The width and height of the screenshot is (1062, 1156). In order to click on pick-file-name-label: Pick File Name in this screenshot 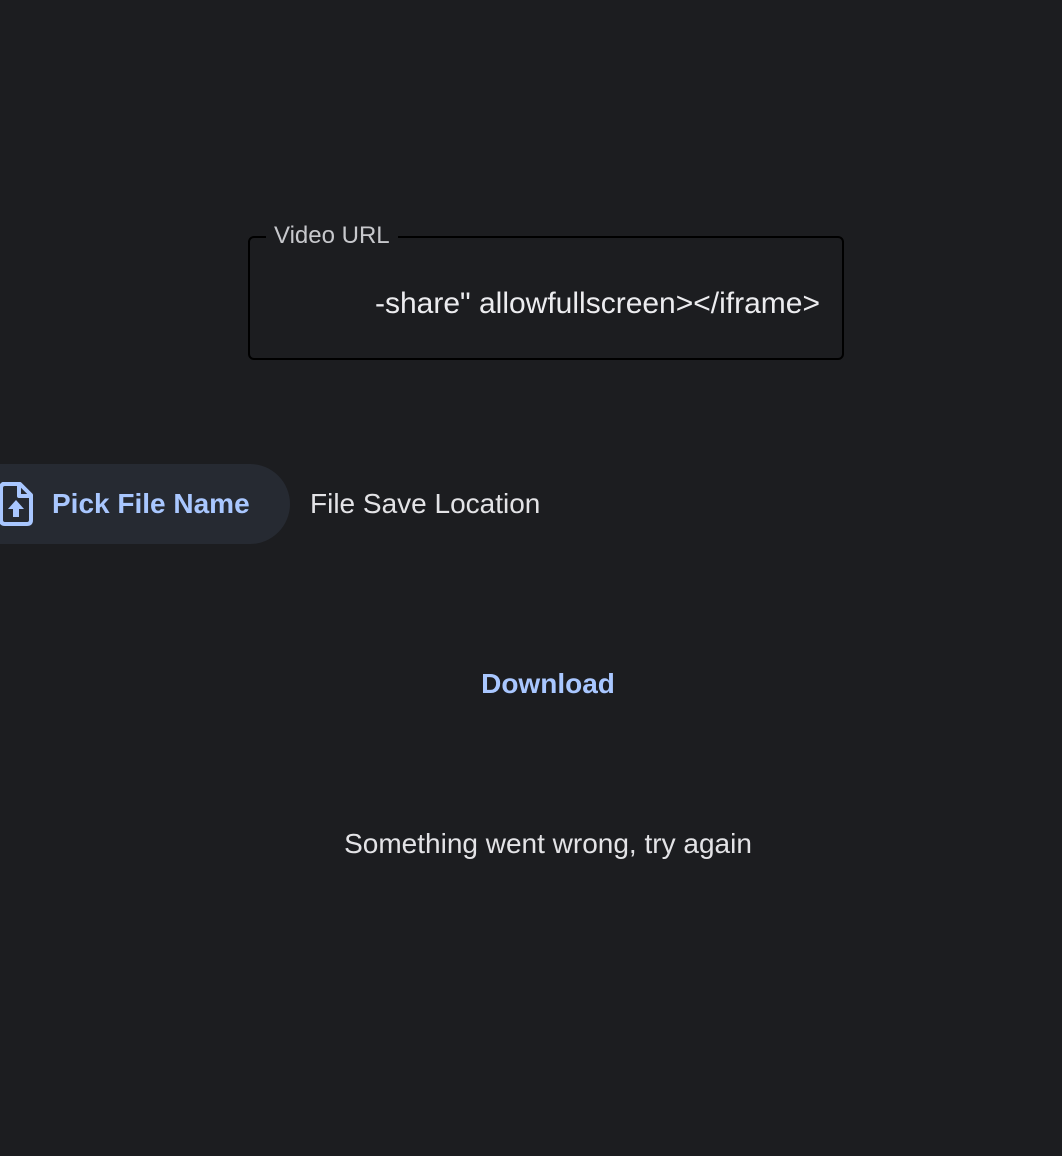, I will do `click(151, 503)`.